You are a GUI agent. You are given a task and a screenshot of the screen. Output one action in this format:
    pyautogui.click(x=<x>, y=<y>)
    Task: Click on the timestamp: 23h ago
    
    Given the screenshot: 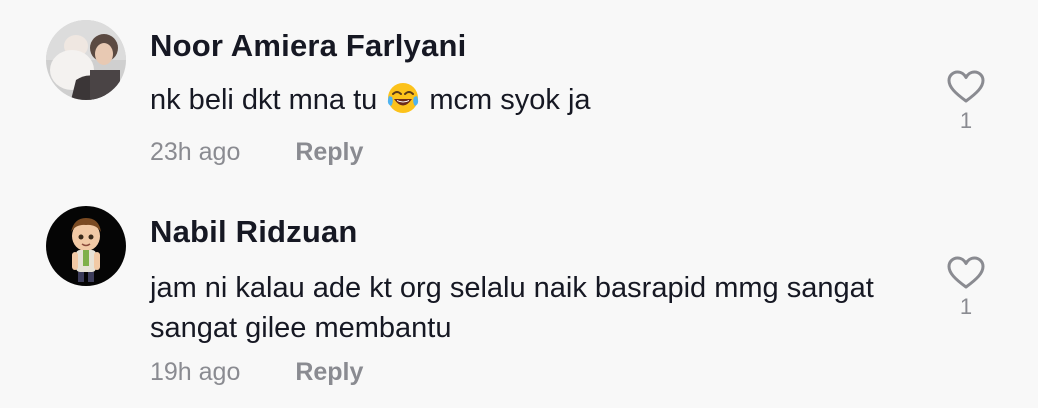 What is the action you would take?
    pyautogui.click(x=195, y=152)
    